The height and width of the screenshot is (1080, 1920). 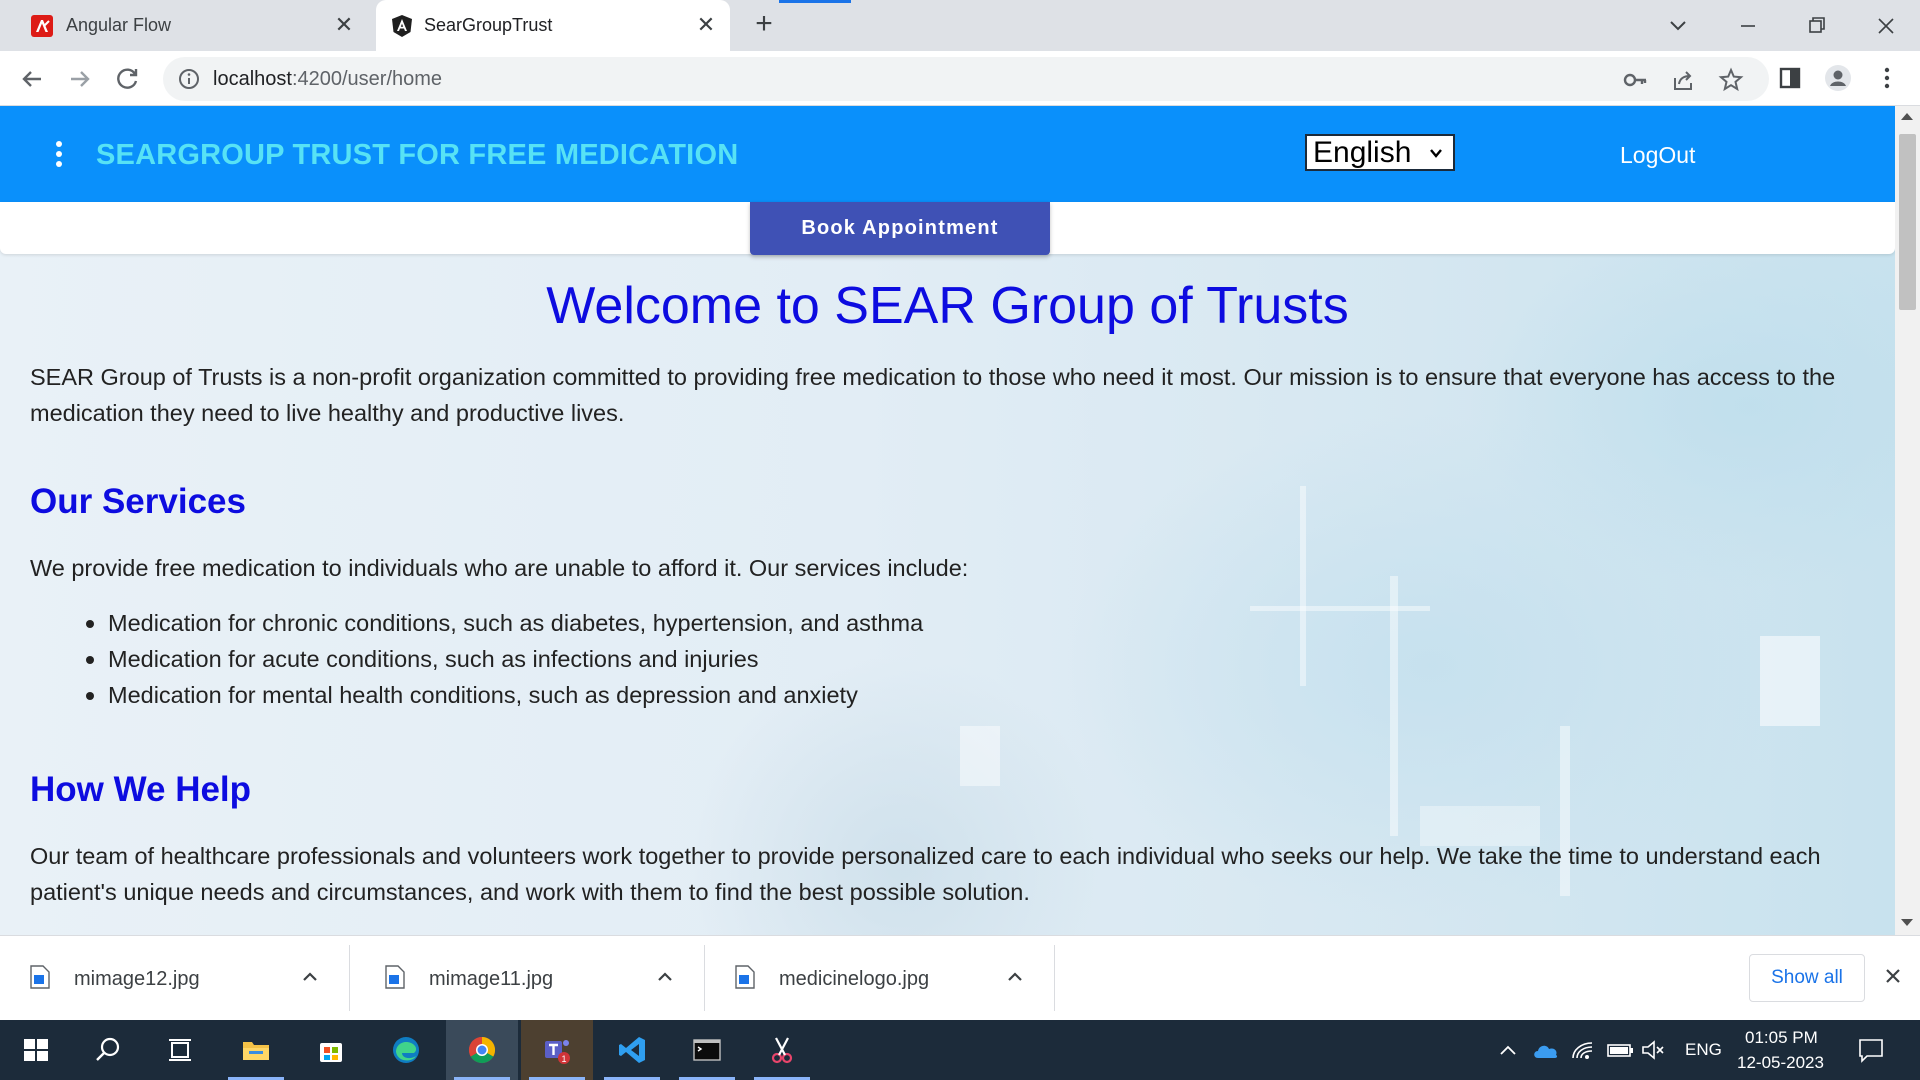 What do you see at coordinates (138, 501) in the screenshot?
I see `services-heading: Our Services` at bounding box center [138, 501].